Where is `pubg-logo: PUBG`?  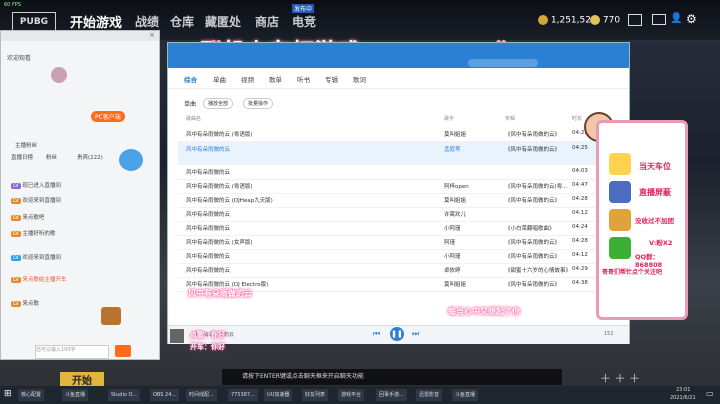
pubg-logo: PUBG is located at coordinates (34, 22).